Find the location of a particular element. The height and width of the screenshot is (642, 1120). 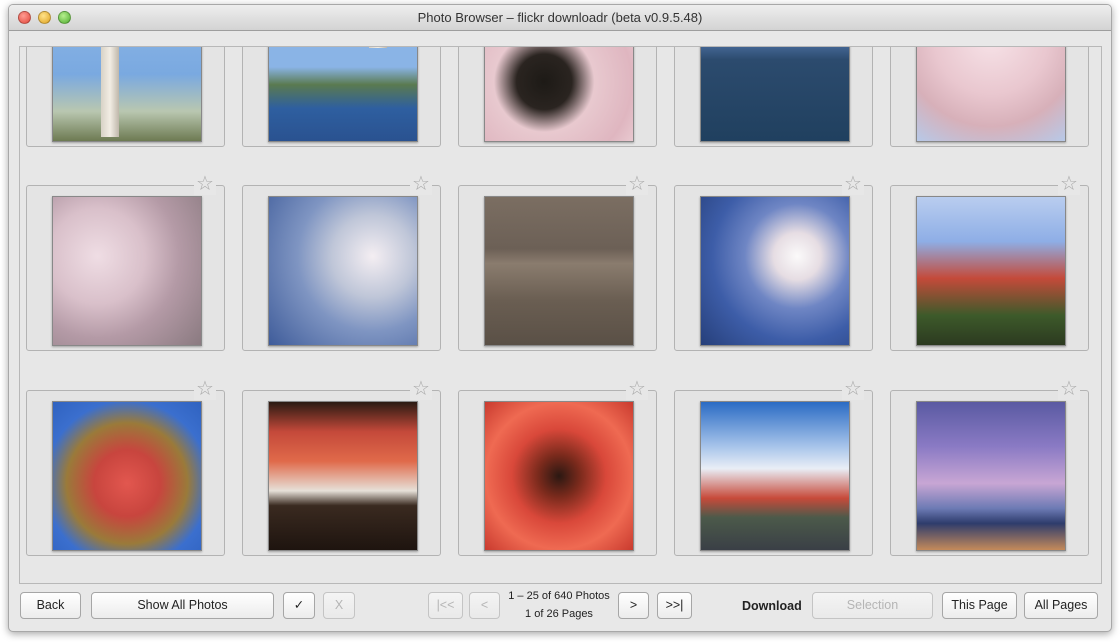

last-page-button: >>| is located at coordinates (674, 605).